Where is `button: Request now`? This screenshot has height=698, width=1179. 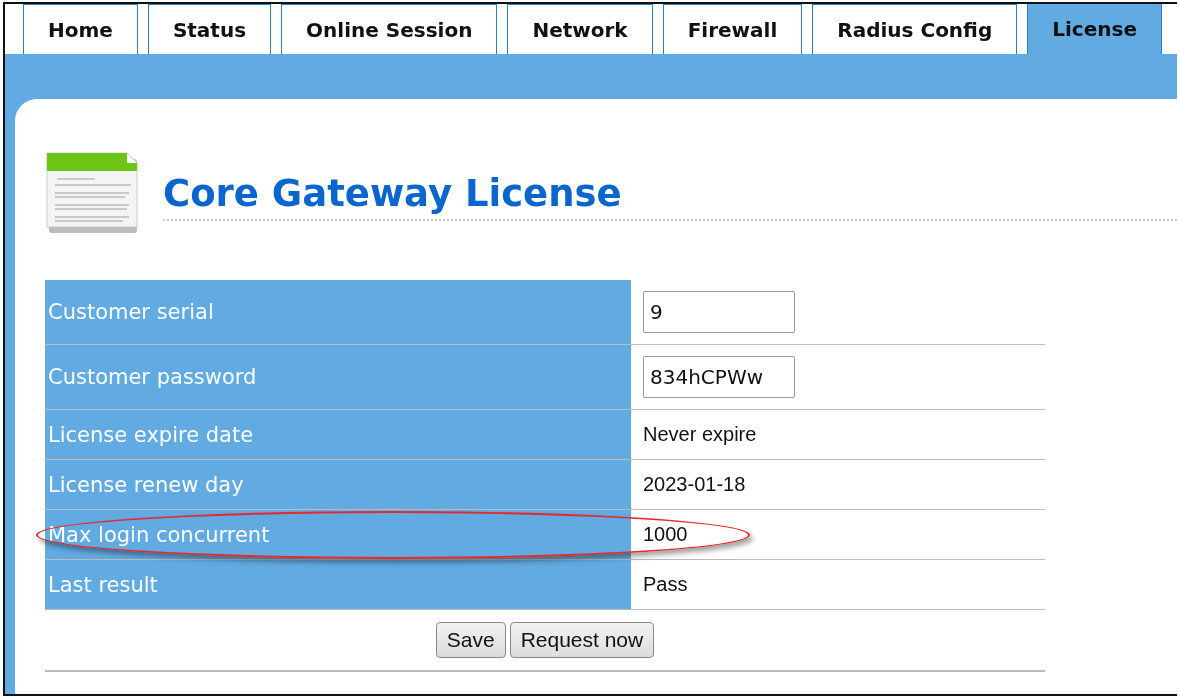 button: Request now is located at coordinates (582, 640).